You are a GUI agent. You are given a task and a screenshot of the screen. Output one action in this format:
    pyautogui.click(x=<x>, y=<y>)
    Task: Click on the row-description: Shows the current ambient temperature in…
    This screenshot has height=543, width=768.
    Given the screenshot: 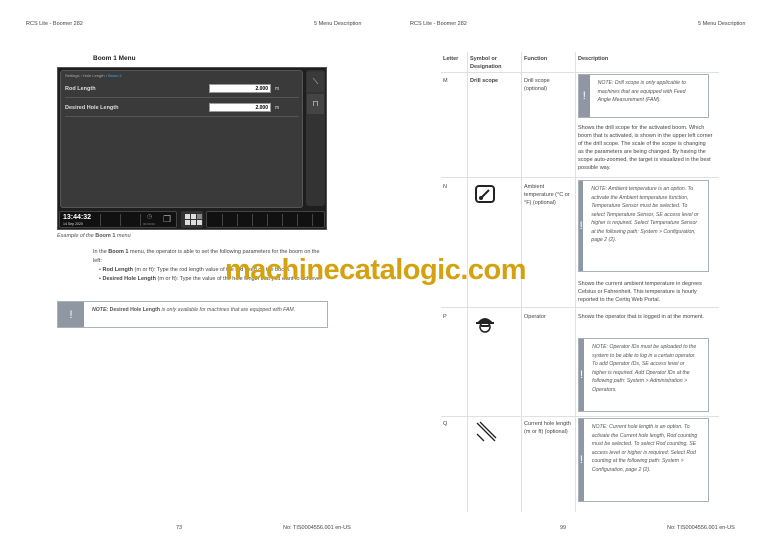 What is the action you would take?
    pyautogui.click(x=640, y=292)
    